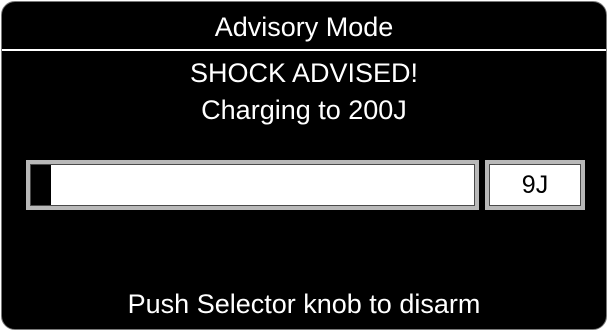  I want to click on charge-progress-track, so click(252, 185).